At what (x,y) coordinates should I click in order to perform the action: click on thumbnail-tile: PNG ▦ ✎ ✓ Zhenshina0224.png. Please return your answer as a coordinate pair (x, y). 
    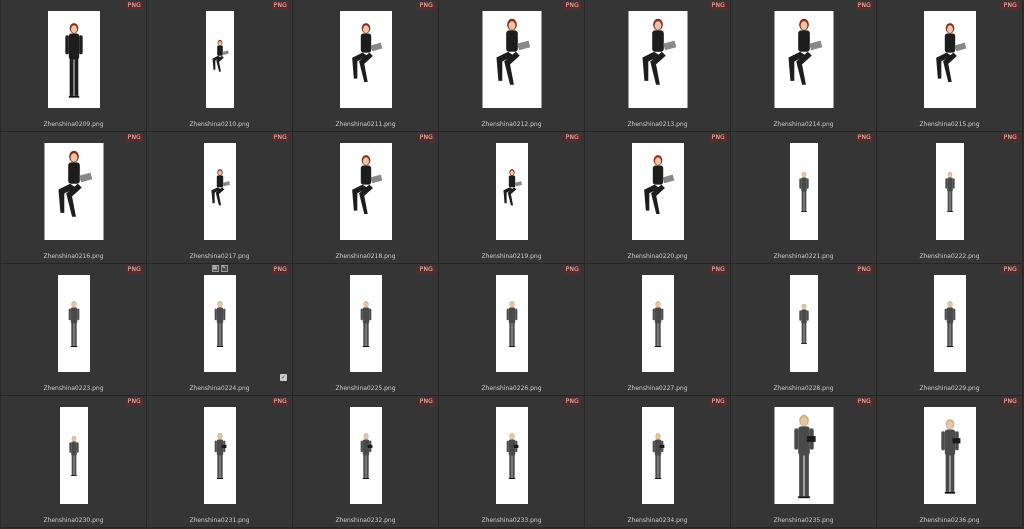
    Looking at the image, I should click on (220, 330).